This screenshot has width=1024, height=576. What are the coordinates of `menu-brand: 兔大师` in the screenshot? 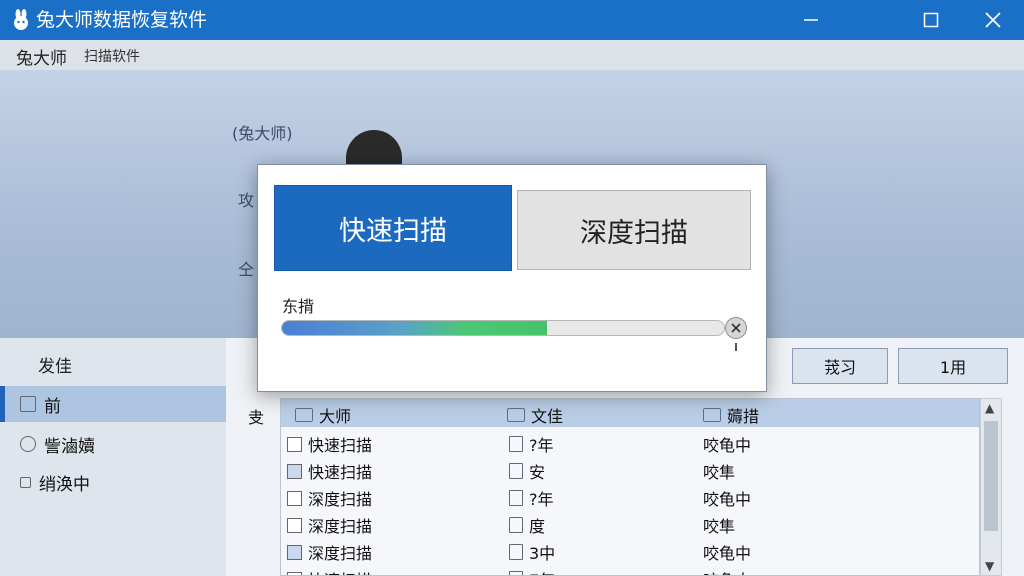 It's located at (41, 56).